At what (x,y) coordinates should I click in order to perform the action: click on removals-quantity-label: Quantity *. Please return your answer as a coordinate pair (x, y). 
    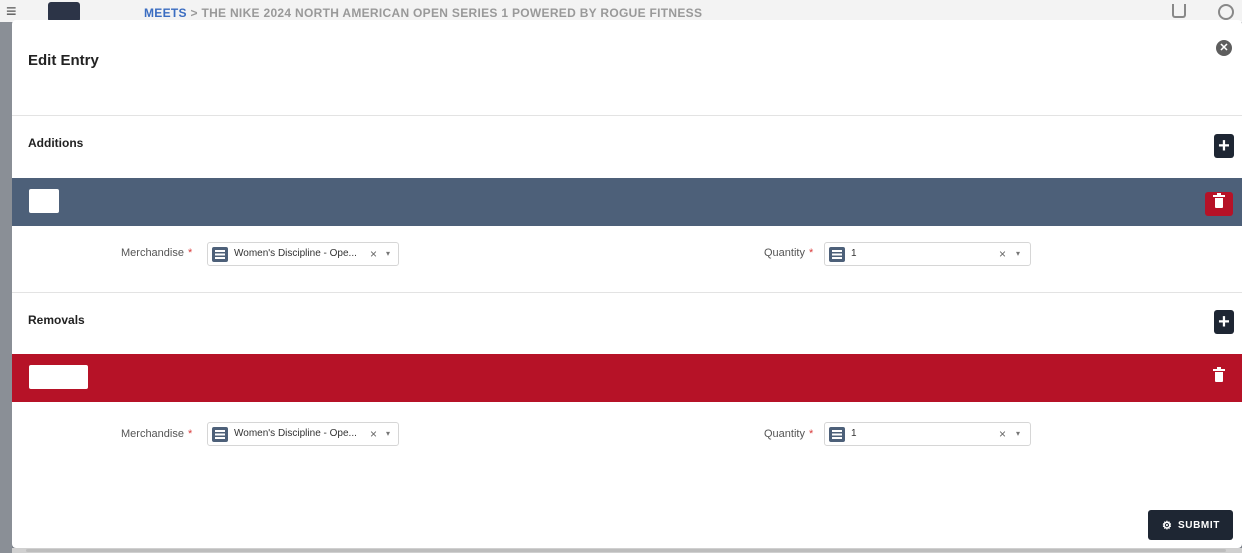
    Looking at the image, I should click on (789, 434).